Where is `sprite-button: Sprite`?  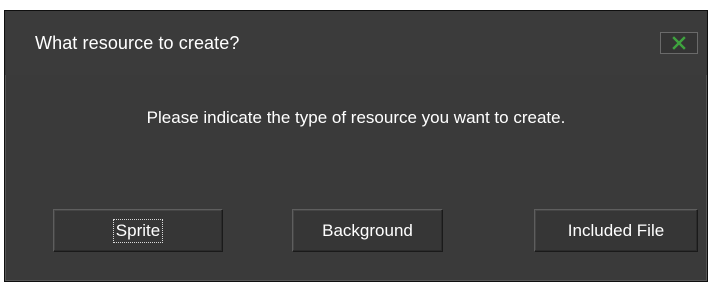 sprite-button: Sprite is located at coordinates (138, 230).